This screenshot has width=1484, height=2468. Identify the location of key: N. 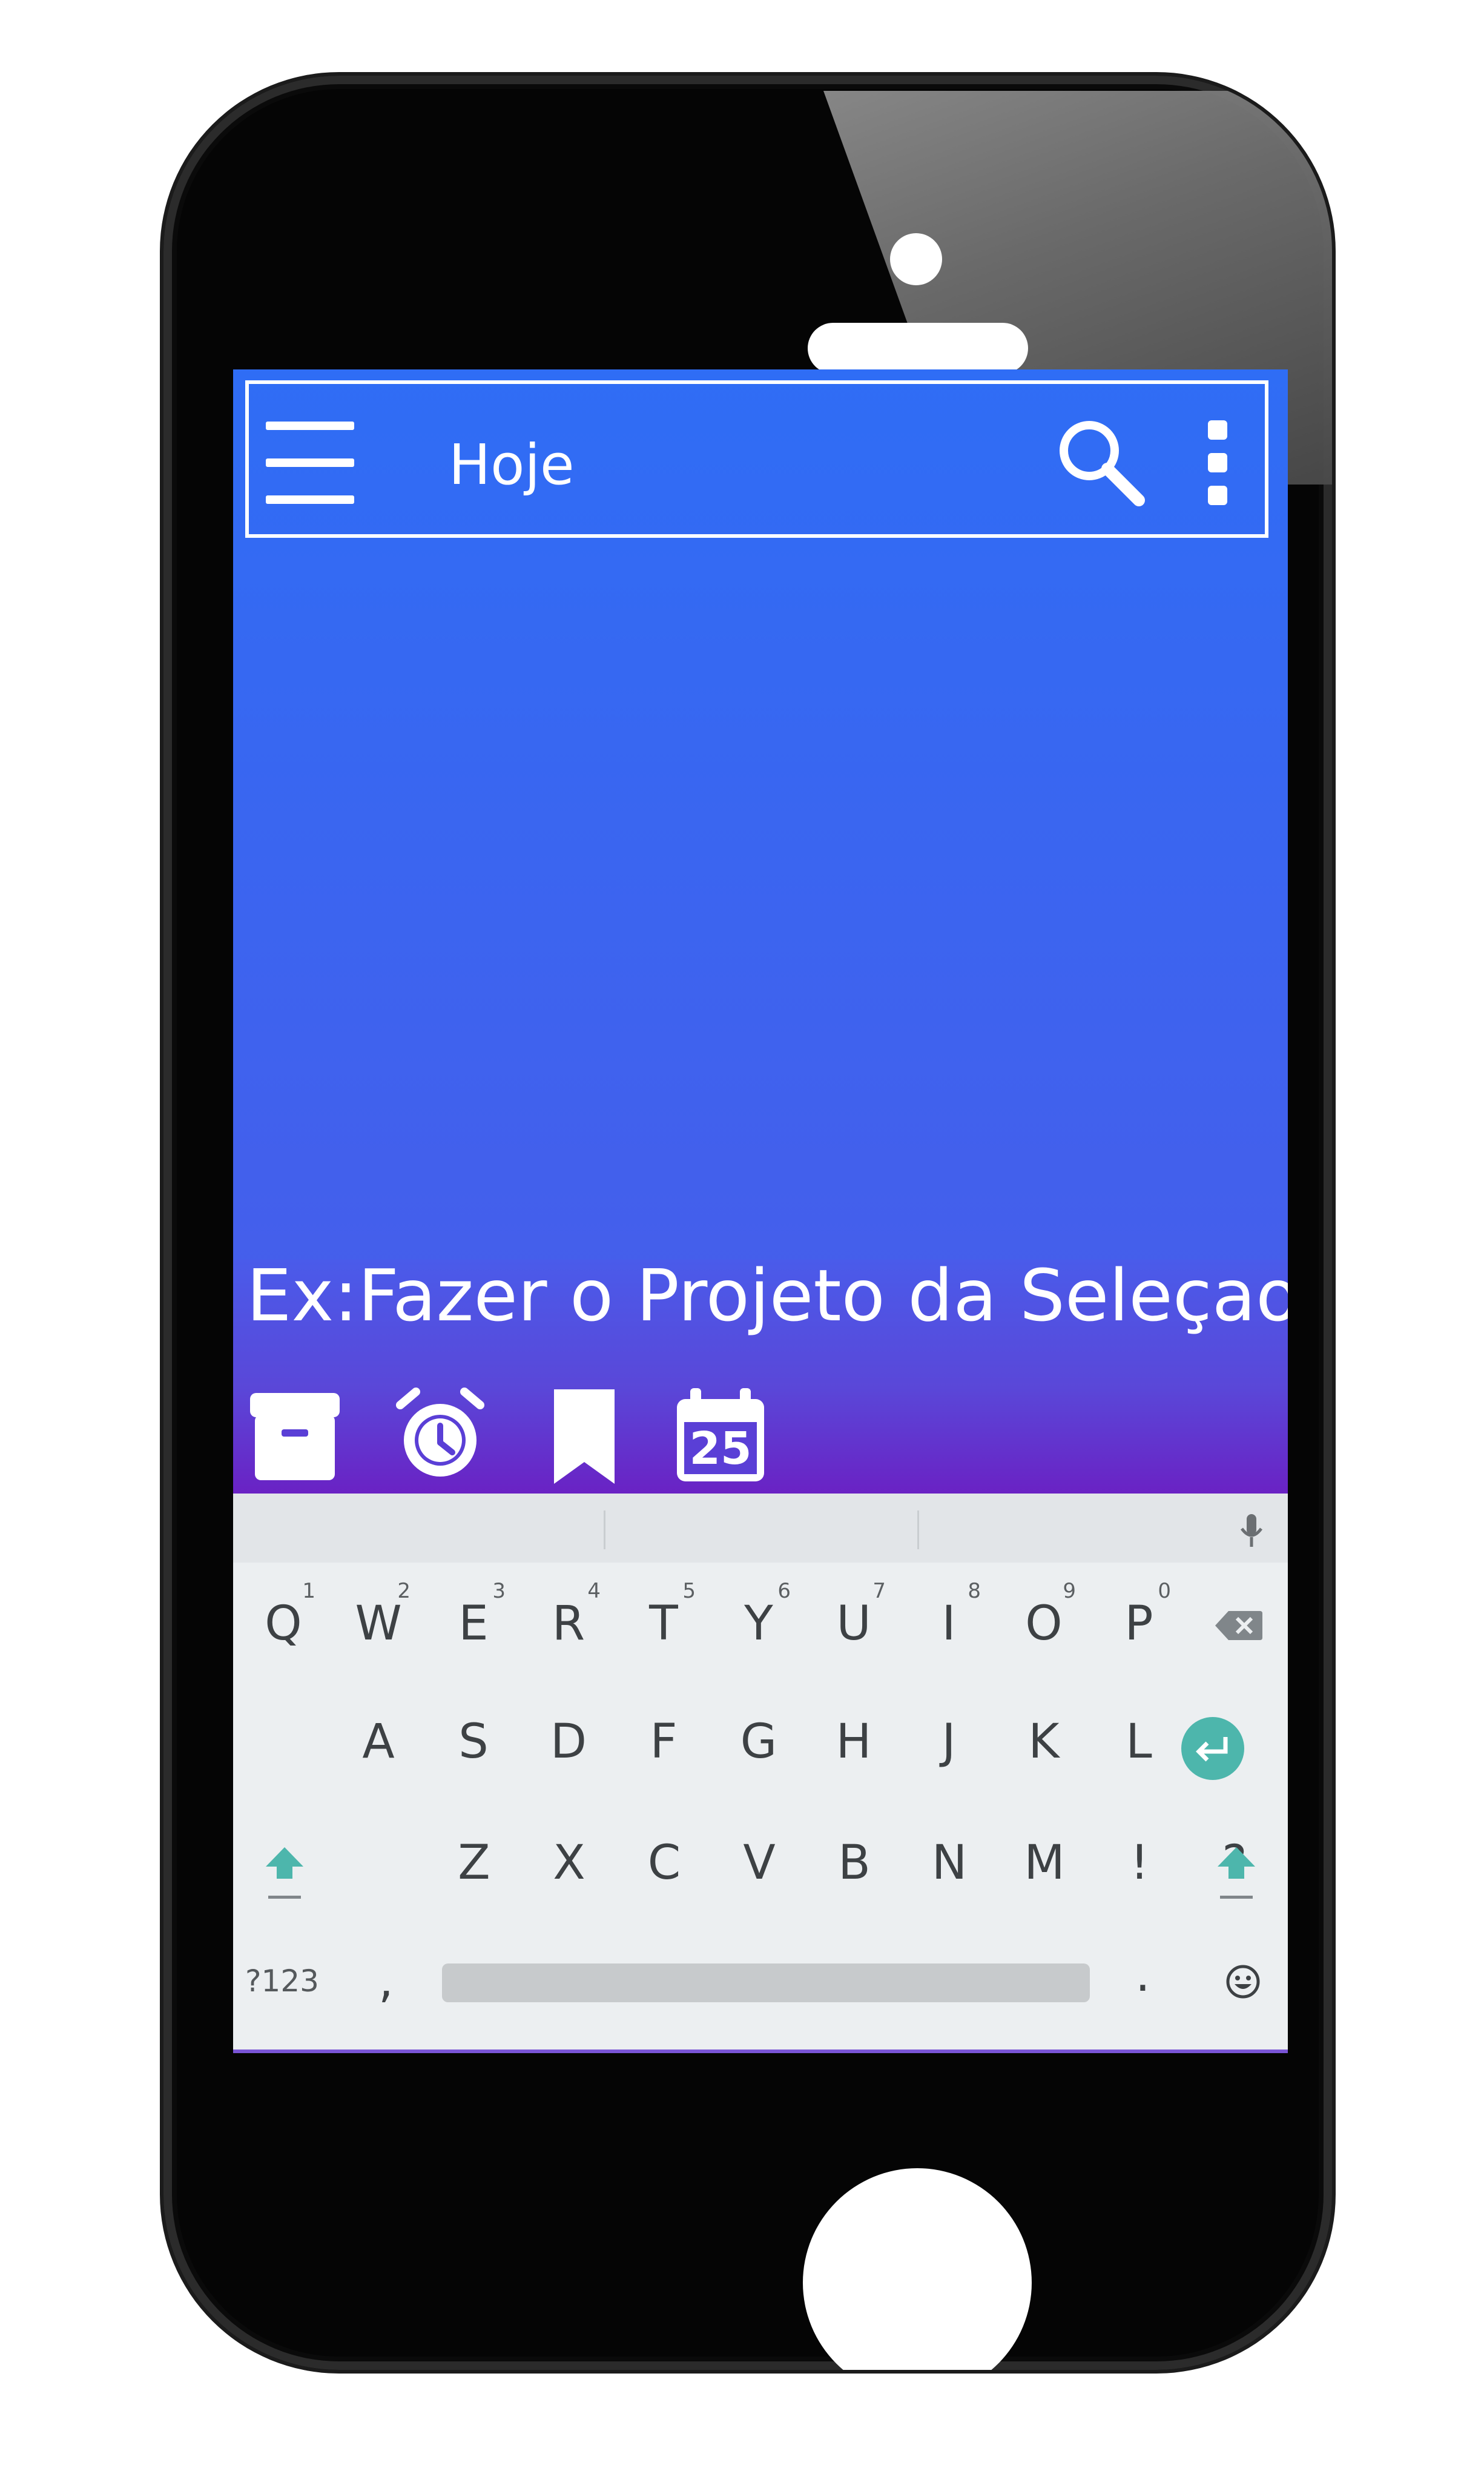
(949, 1862).